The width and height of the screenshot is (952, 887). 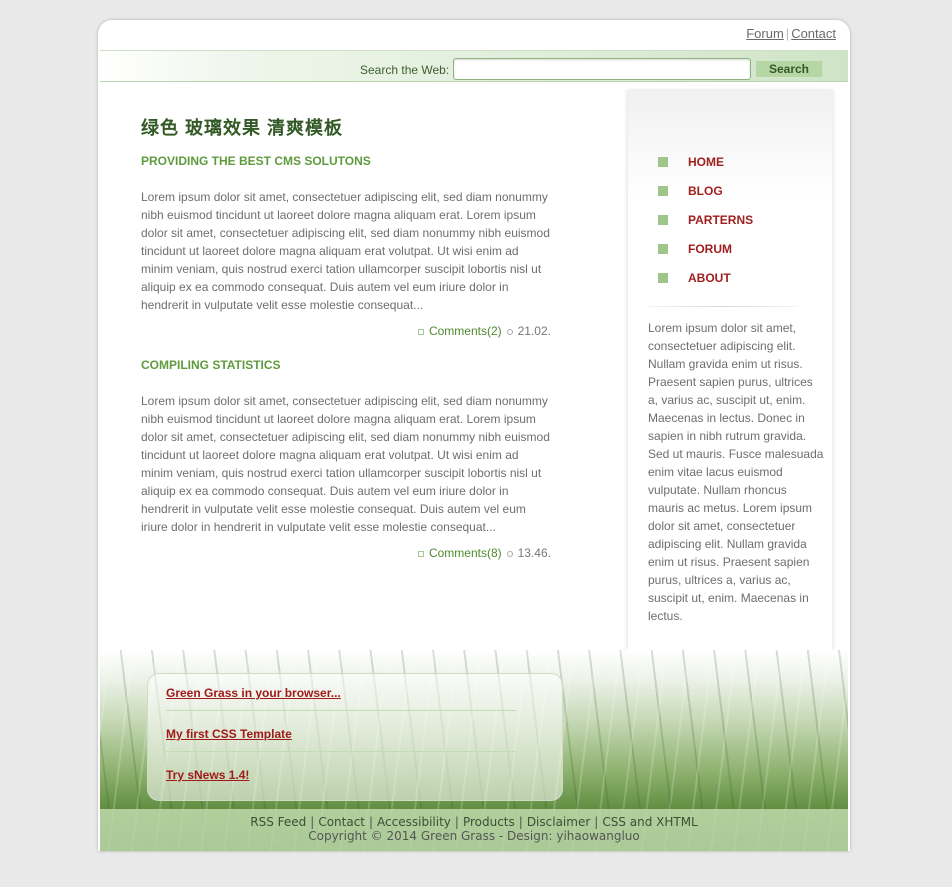 I want to click on box-link-snews: Try sNews 1.4!, so click(x=207, y=775).